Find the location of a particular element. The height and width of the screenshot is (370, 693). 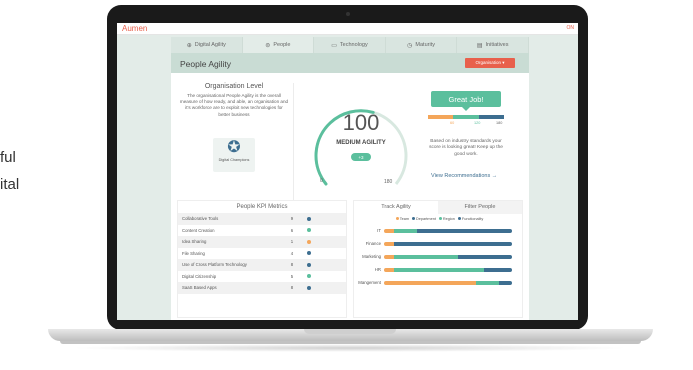

document-icon: ▤ is located at coordinates (479, 45).